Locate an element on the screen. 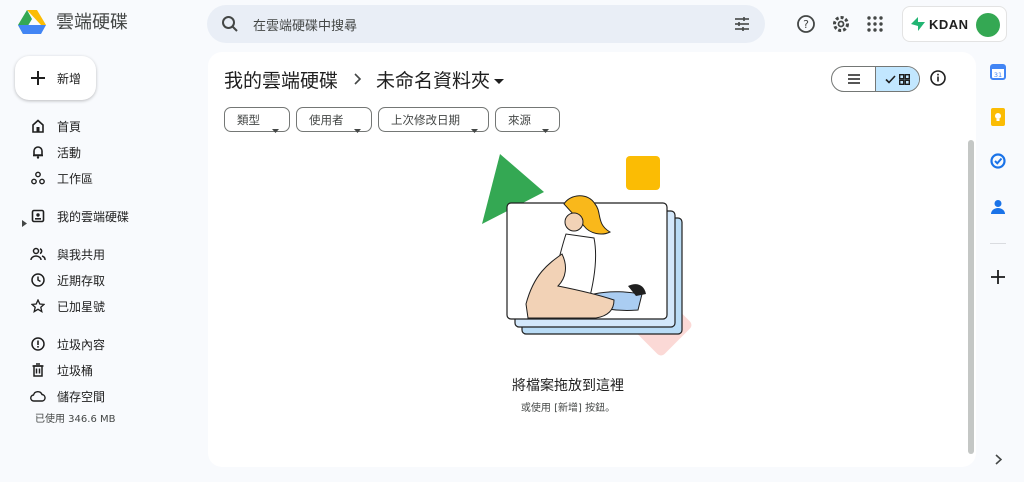  filter-type-chip: 類型 is located at coordinates (257, 120).